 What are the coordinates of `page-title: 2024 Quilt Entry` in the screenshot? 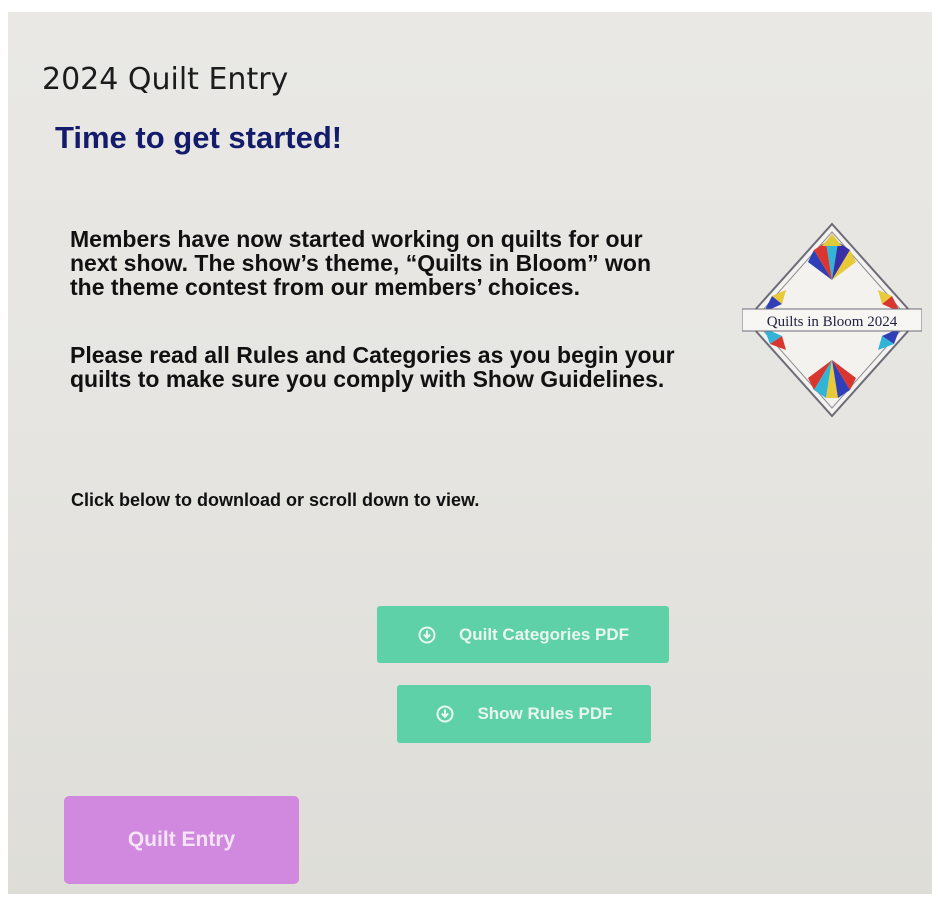 It's located at (165, 79).